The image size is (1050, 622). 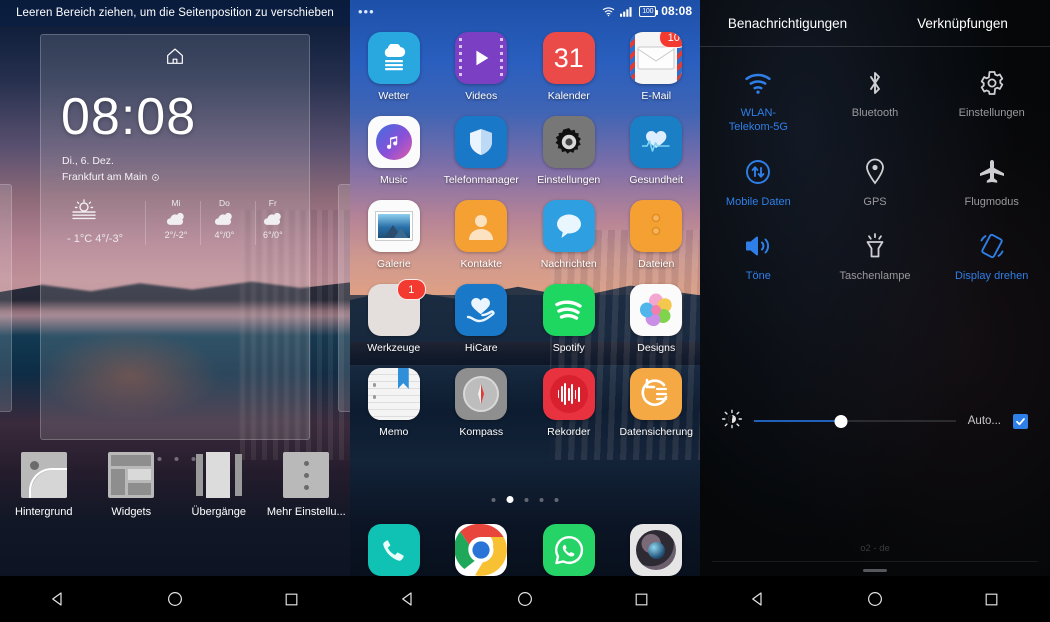 I want to click on tools-folder-icon: 1, so click(x=396, y=307).